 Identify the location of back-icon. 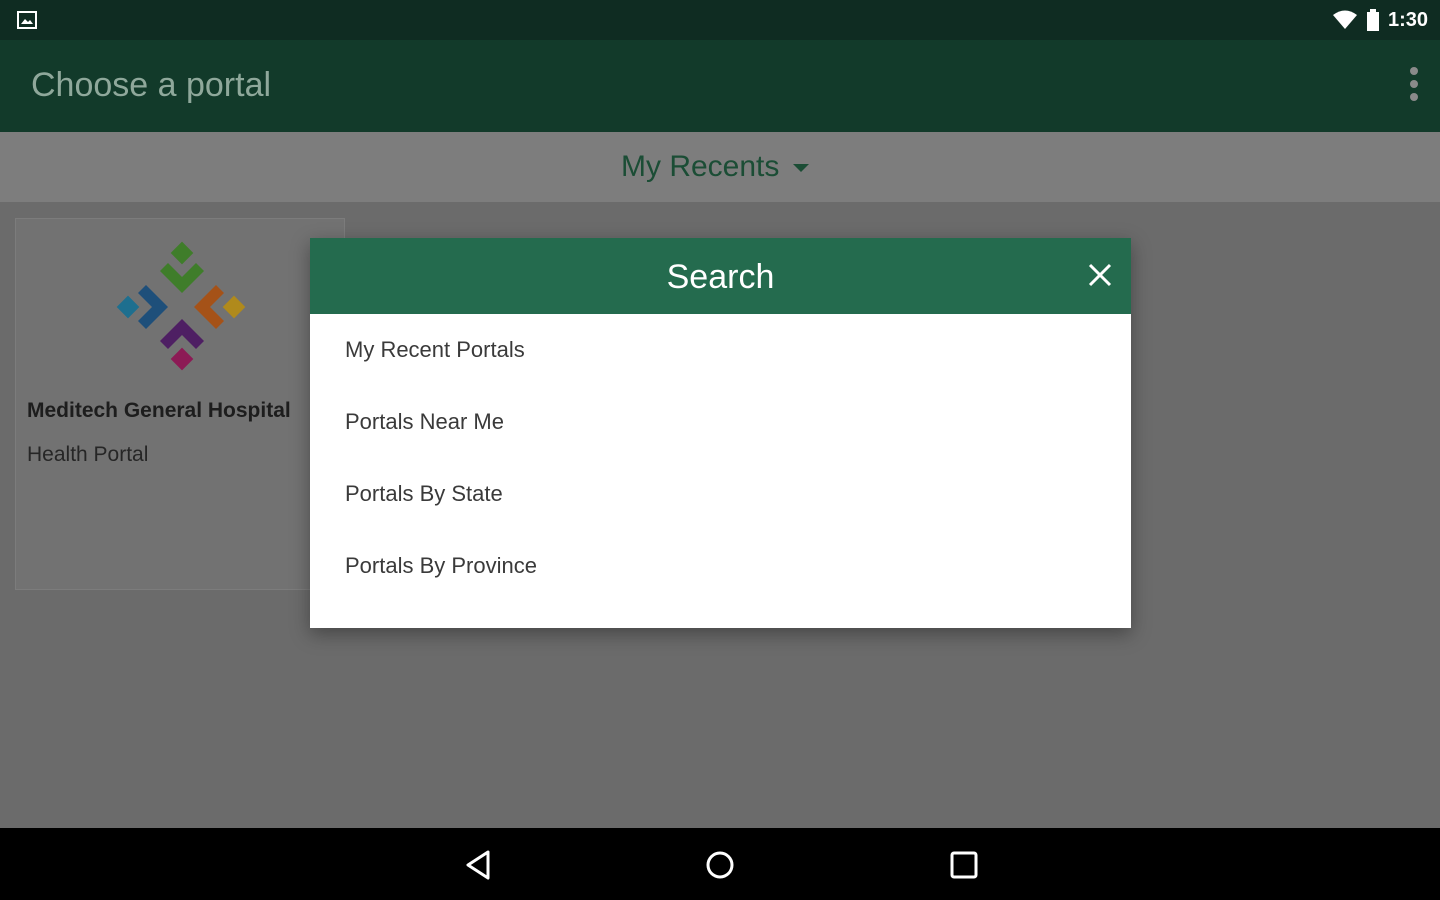
(478, 865).